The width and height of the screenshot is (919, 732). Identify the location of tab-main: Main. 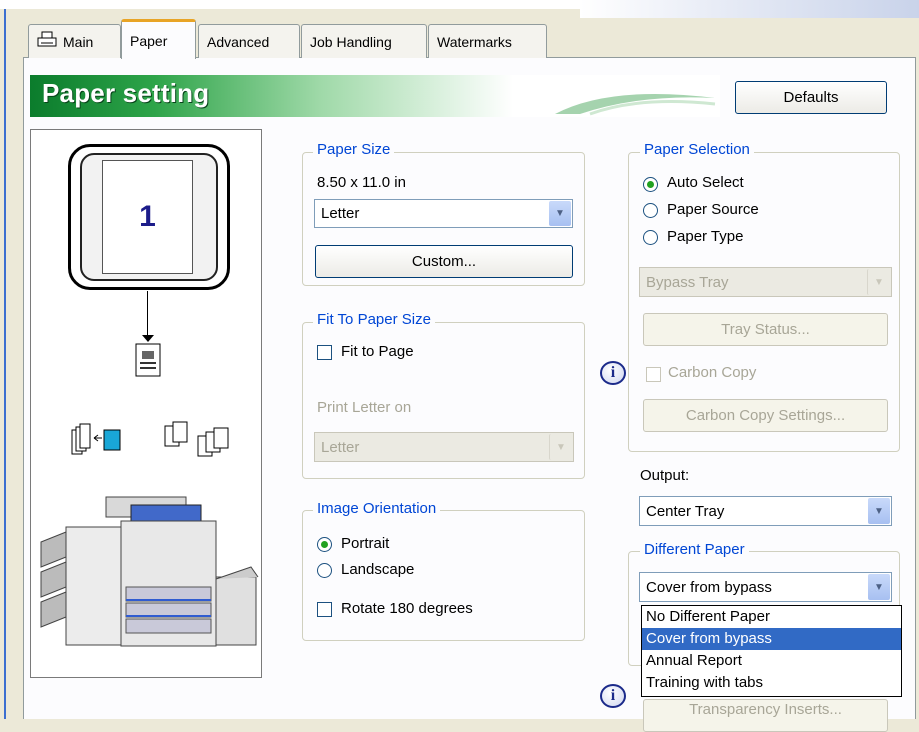
(74, 41).